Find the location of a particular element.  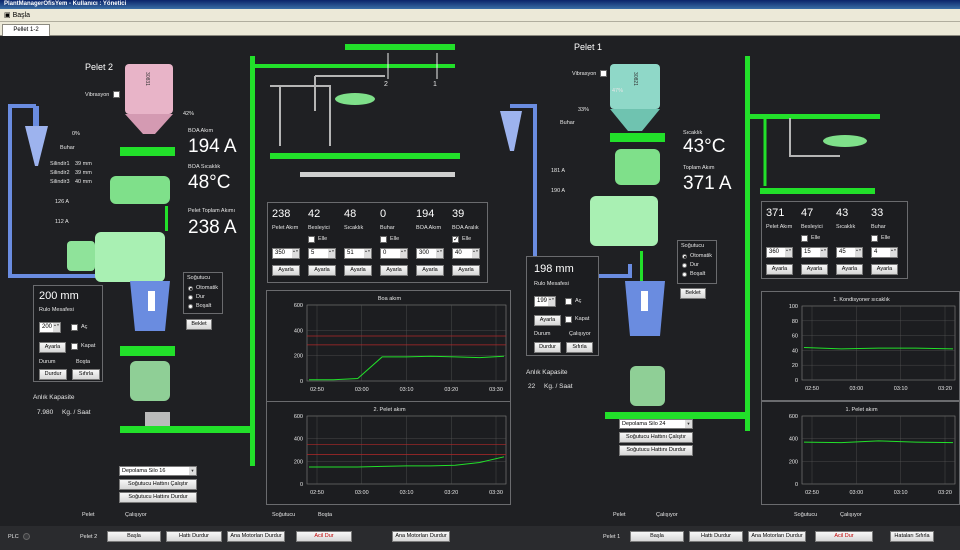

param-input-3: 0 is located at coordinates (394, 253).